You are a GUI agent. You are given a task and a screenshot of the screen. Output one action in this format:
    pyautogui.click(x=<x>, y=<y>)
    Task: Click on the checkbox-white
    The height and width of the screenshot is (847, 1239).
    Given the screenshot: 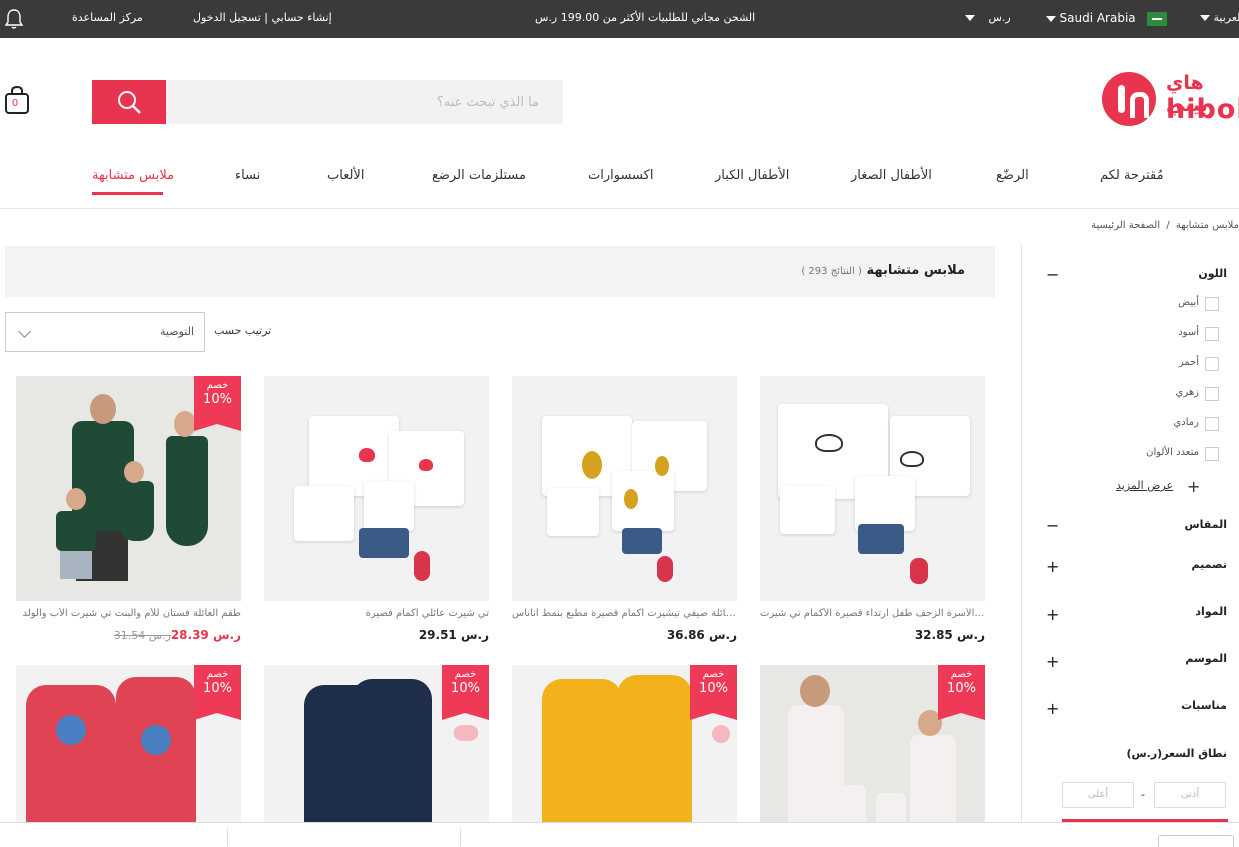 What is the action you would take?
    pyautogui.click(x=1212, y=304)
    